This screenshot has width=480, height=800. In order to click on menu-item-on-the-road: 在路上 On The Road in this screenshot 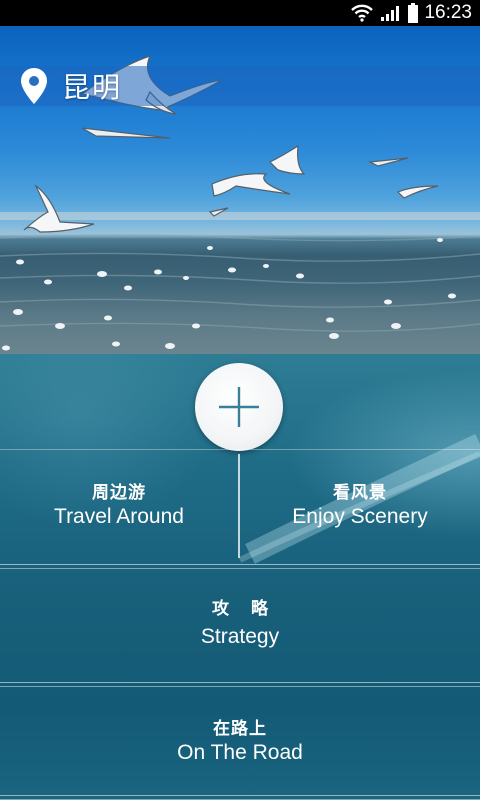, I will do `click(240, 742)`.